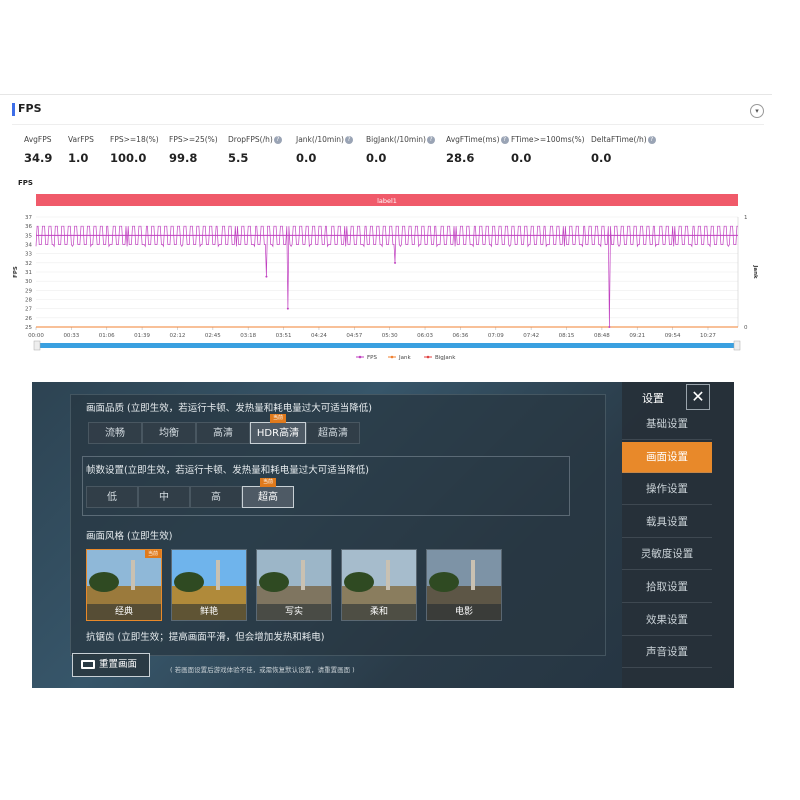 This screenshot has height=800, width=800. What do you see at coordinates (28, 310) in the screenshot?
I see `y-tick-label: 27` at bounding box center [28, 310].